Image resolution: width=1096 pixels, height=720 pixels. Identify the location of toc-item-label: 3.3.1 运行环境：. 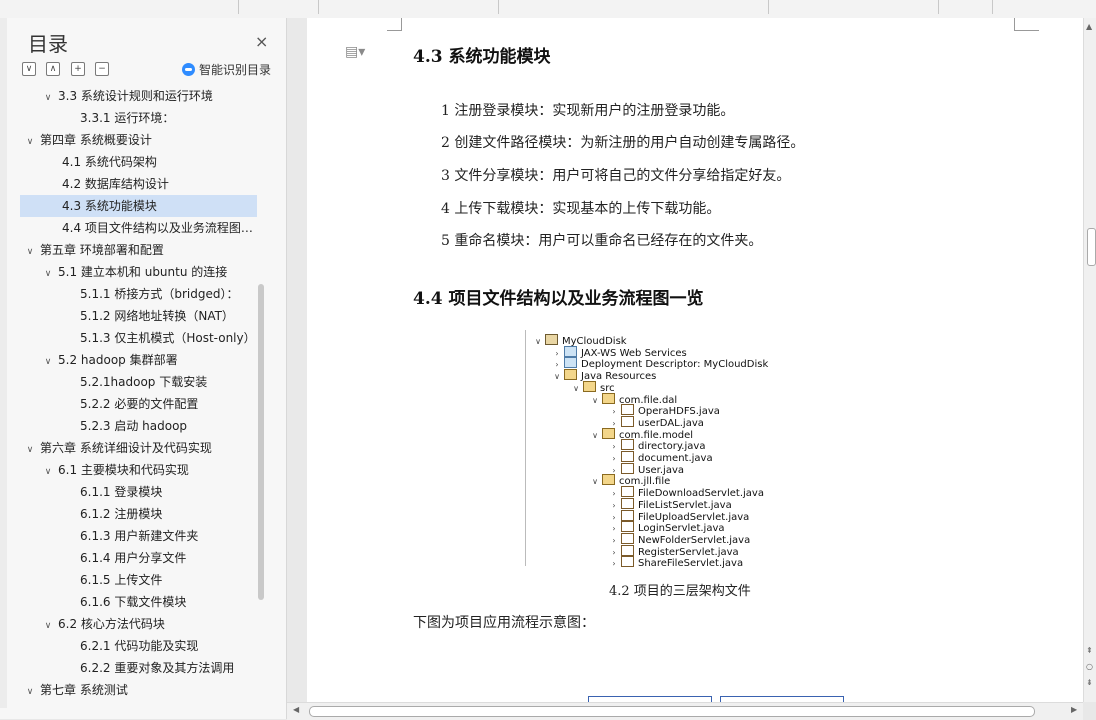
(127, 118).